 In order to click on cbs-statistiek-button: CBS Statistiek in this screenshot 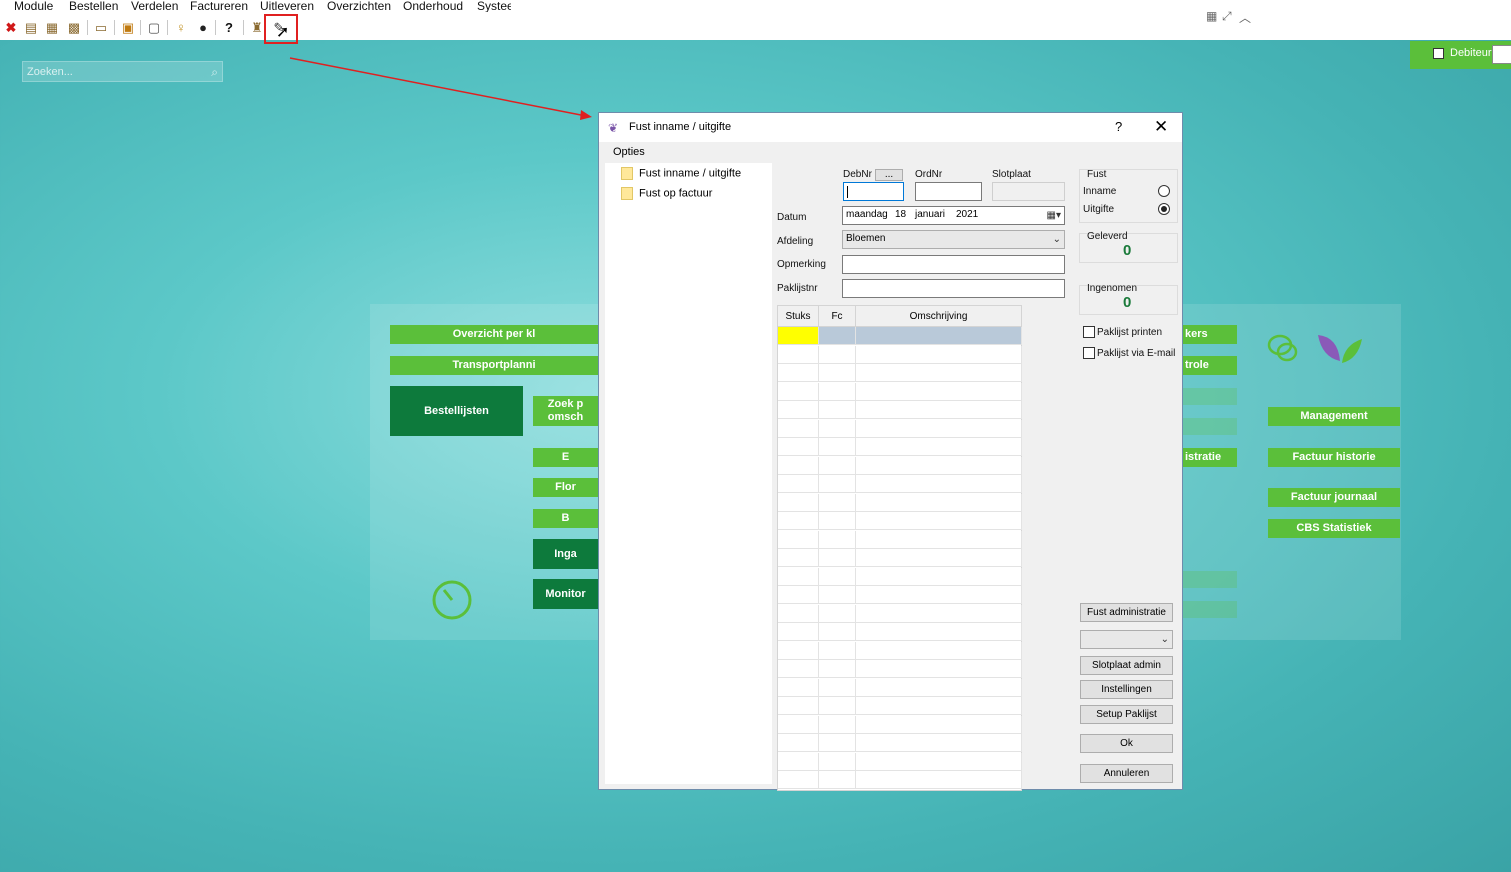, I will do `click(1334, 528)`.